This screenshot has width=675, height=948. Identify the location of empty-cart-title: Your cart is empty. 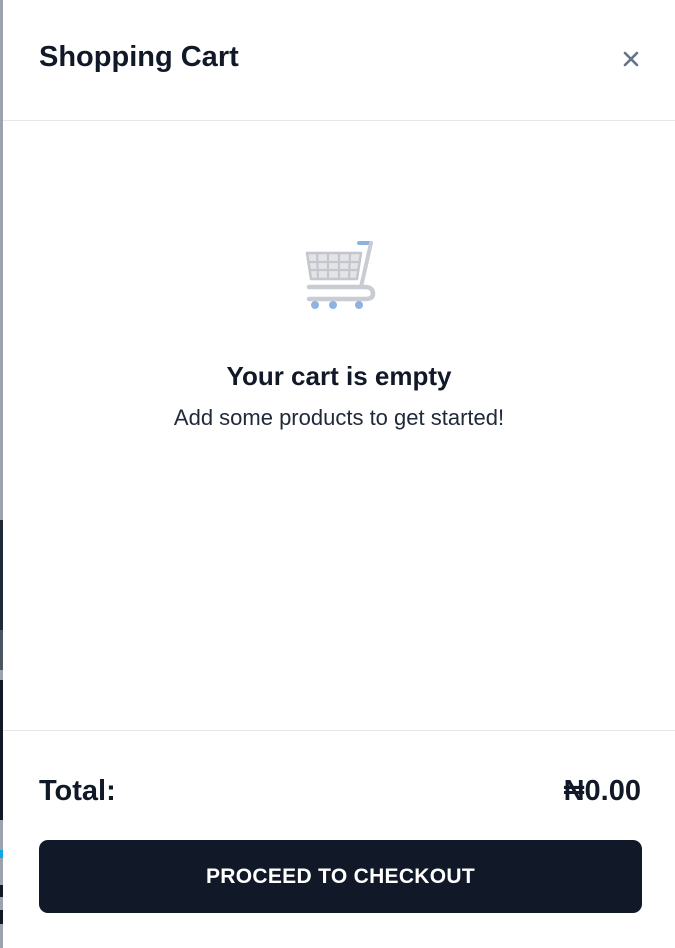
(339, 376).